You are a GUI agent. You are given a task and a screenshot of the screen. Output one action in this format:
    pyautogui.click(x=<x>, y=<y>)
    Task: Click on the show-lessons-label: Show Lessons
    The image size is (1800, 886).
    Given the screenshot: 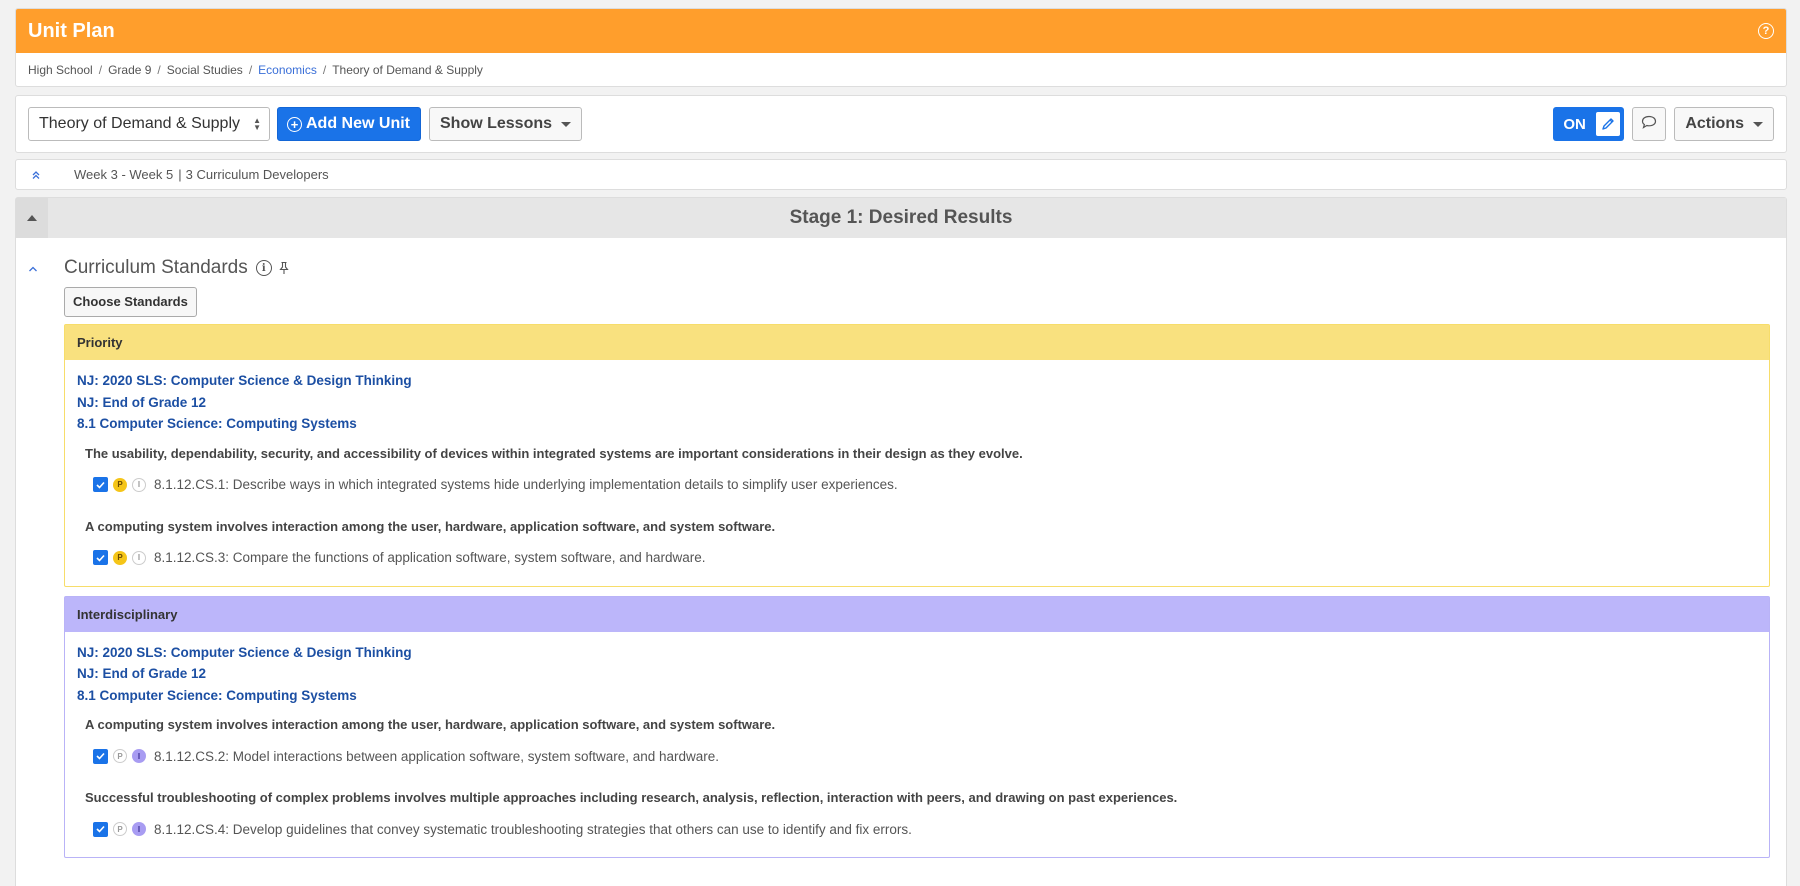 What is the action you would take?
    pyautogui.click(x=496, y=123)
    